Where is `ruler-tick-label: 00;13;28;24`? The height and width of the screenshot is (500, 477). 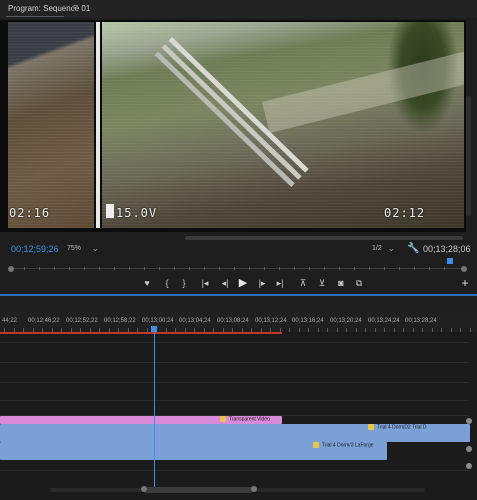 ruler-tick-label: 00;13;28;24 is located at coordinates (421, 321).